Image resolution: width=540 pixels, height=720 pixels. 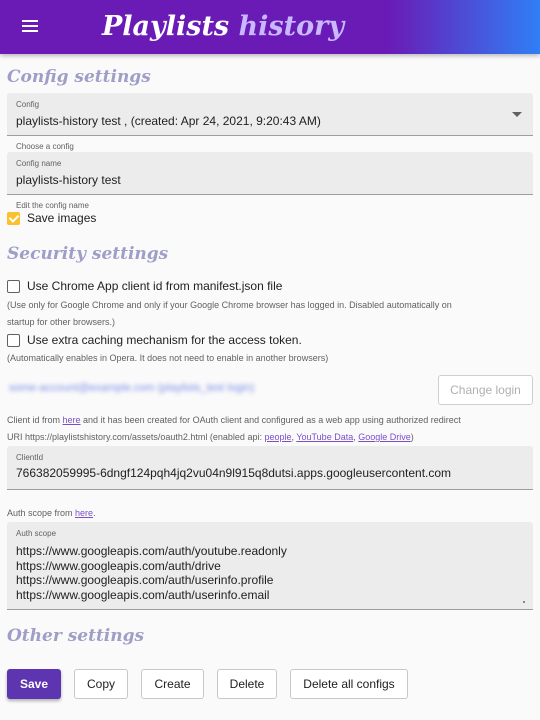 I want to click on delete-all-configs-button: Delete all configs, so click(x=349, y=684).